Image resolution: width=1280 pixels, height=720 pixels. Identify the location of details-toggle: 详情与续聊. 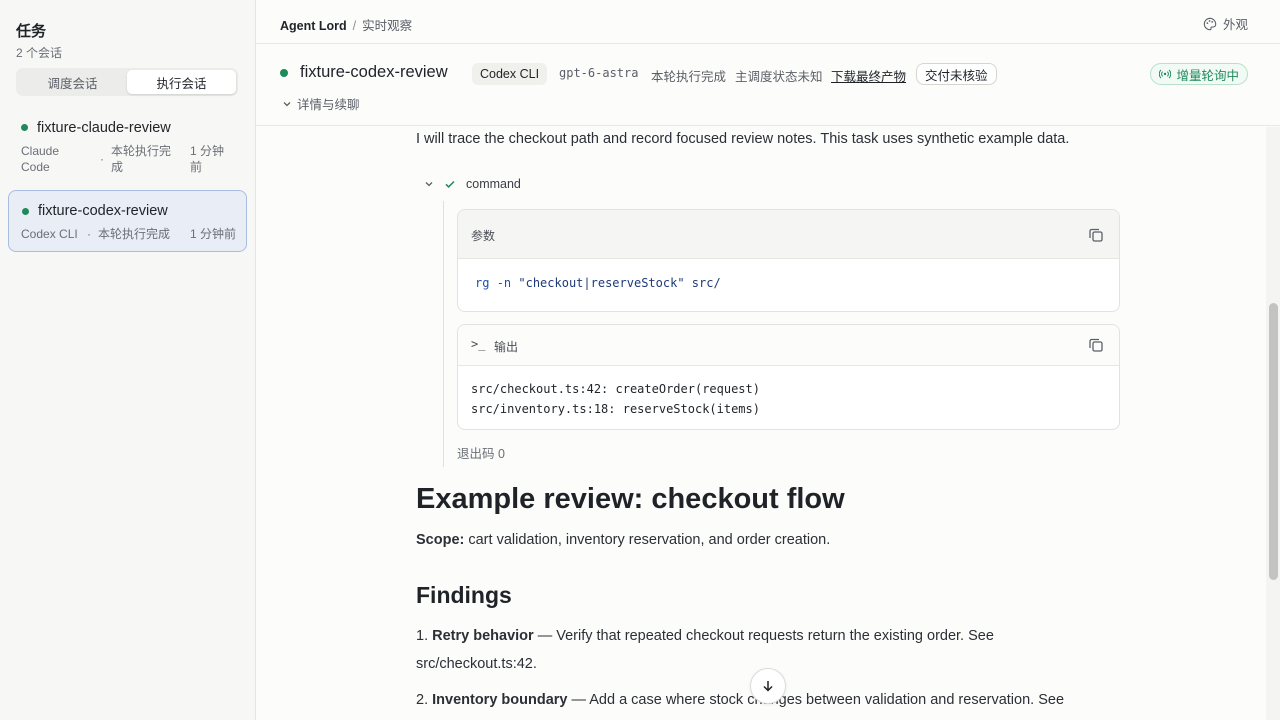
(321, 103).